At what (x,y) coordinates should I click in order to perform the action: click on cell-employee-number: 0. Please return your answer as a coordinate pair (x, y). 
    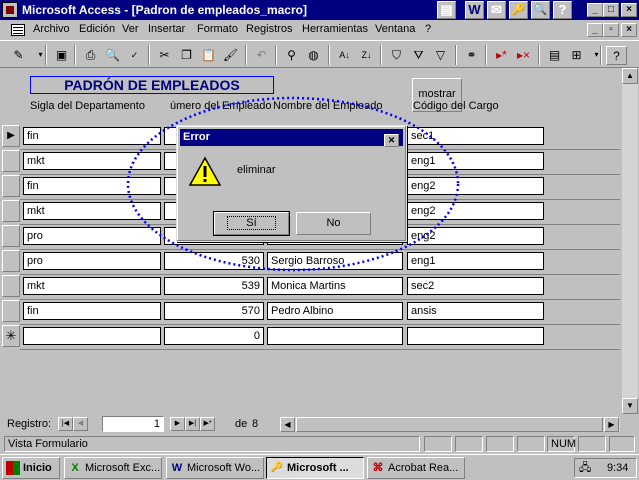
    Looking at the image, I should click on (214, 336).